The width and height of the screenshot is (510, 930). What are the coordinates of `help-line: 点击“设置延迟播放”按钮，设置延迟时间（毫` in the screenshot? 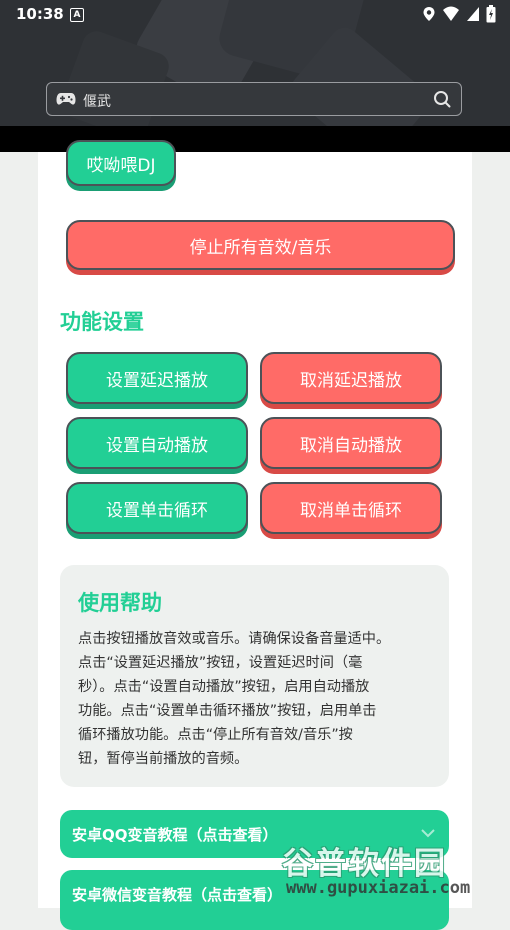 It's located at (220, 663).